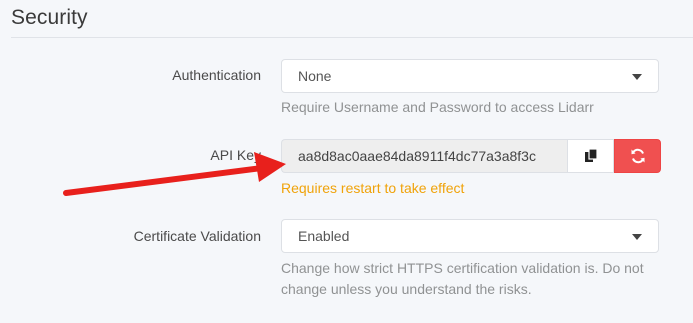  I want to click on authentication-label: Authentication, so click(216, 75).